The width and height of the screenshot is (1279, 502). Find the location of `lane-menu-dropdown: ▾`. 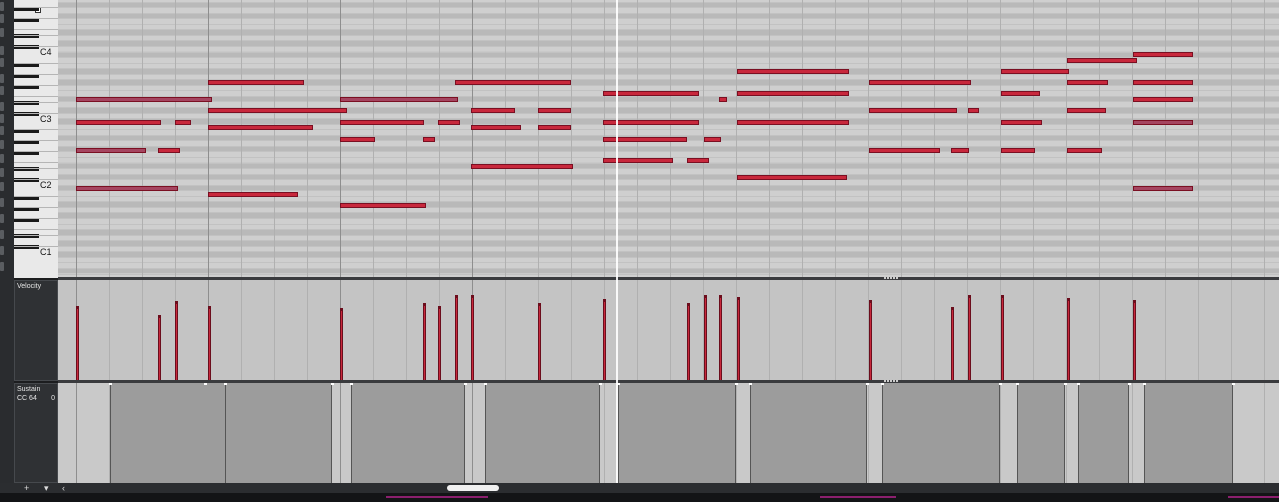

lane-menu-dropdown: ▾ is located at coordinates (46, 488).